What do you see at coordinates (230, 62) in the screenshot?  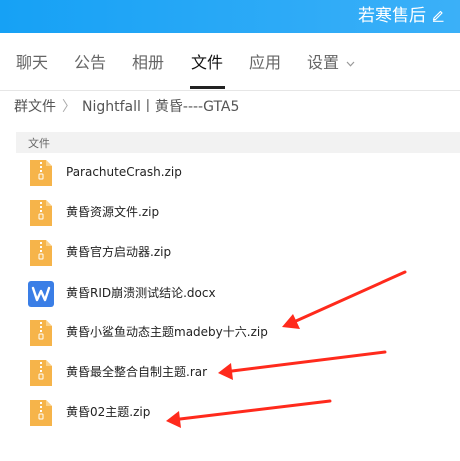 I see `tab-bar: 聊天 公告 相册 文件 应用 设置` at bounding box center [230, 62].